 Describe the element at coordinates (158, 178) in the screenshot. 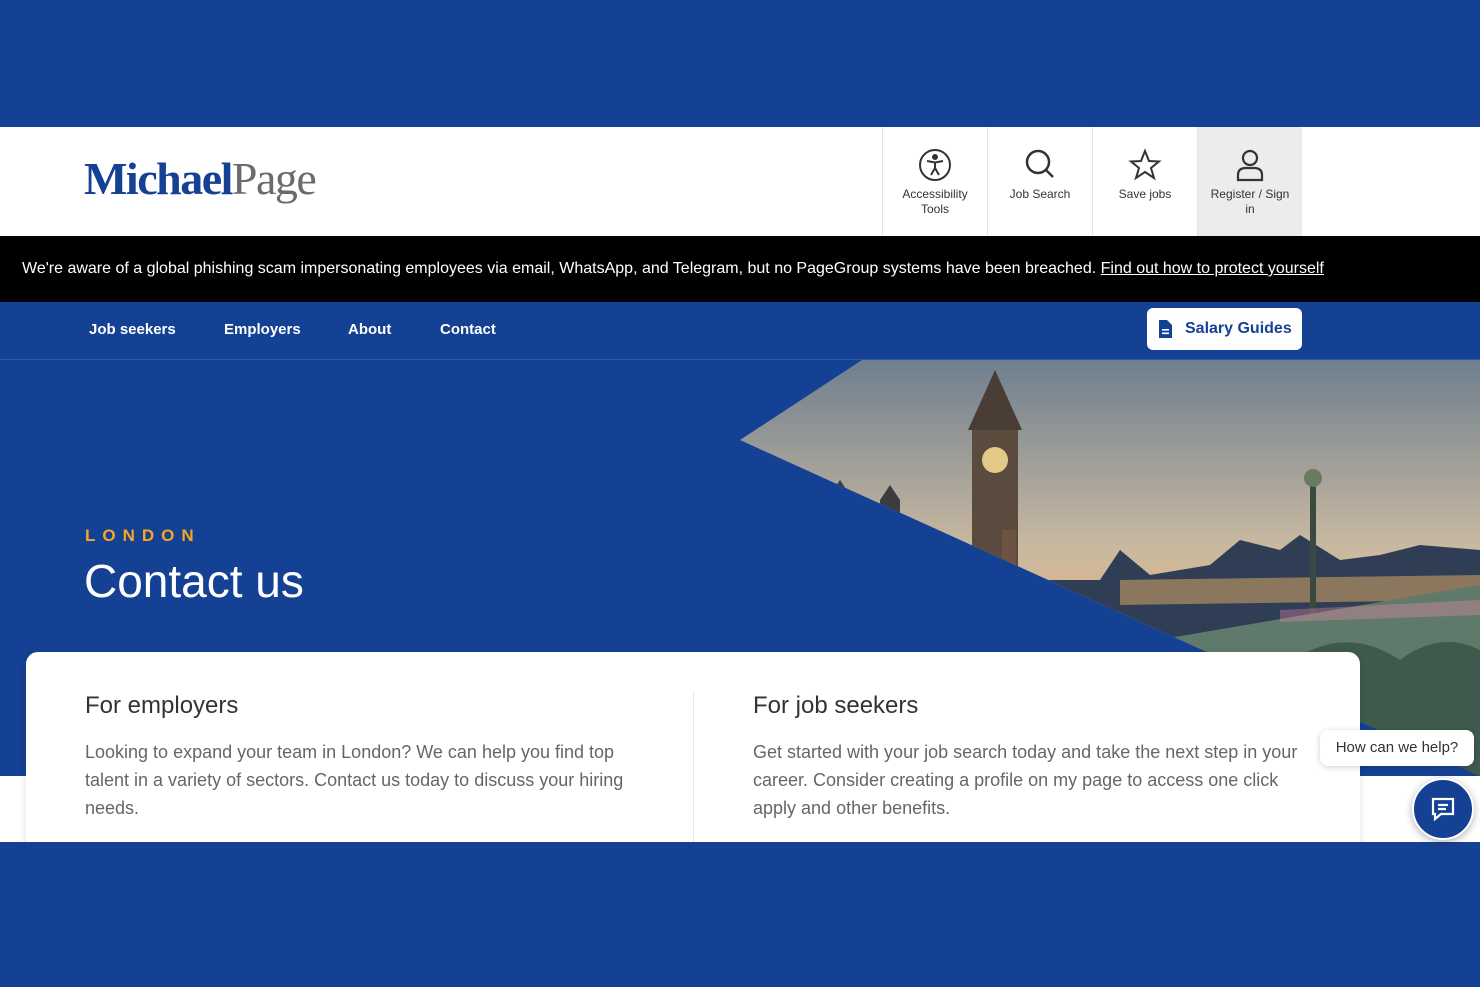

I see `logo-text-michael: Michael` at that location.